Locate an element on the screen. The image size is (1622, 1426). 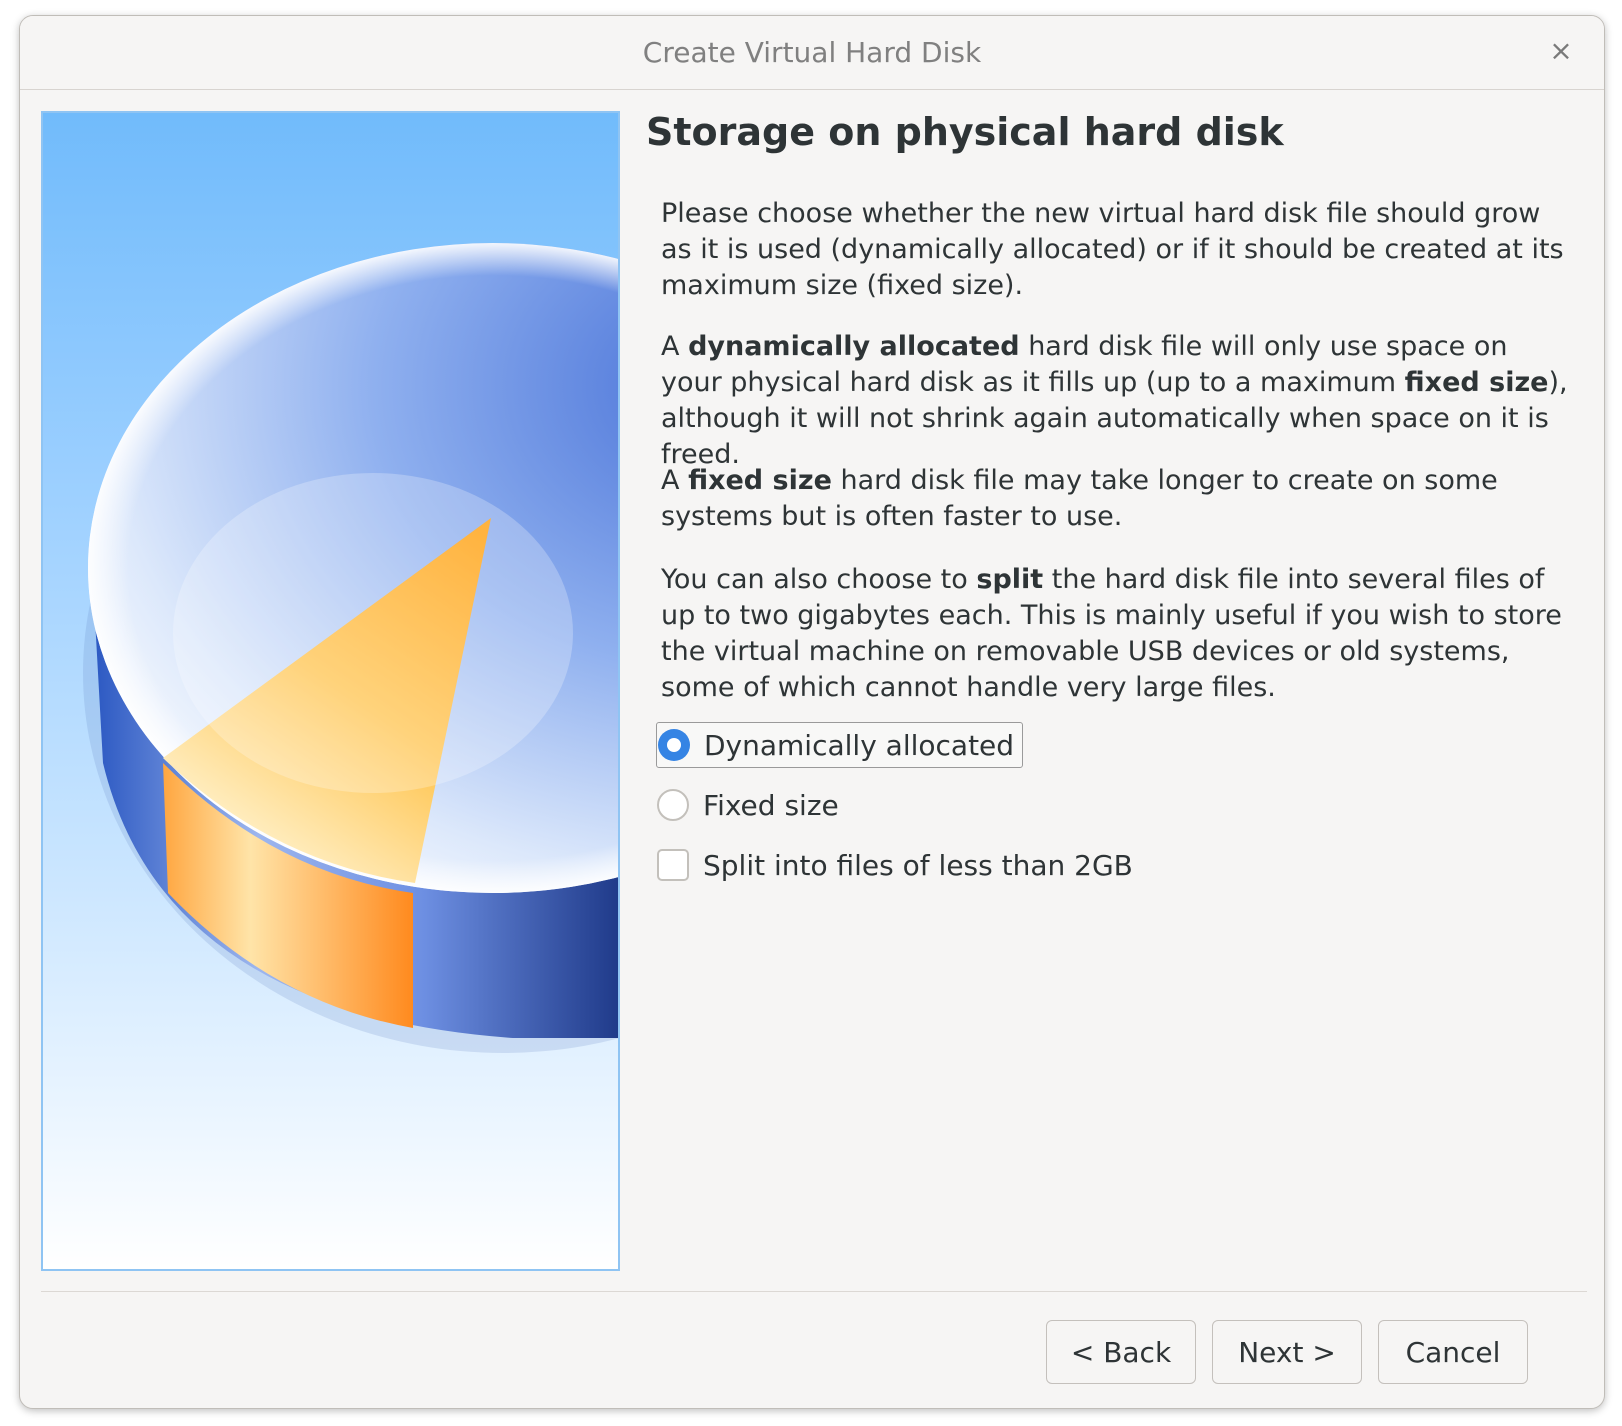
close-icon: × is located at coordinates (1561, 50).